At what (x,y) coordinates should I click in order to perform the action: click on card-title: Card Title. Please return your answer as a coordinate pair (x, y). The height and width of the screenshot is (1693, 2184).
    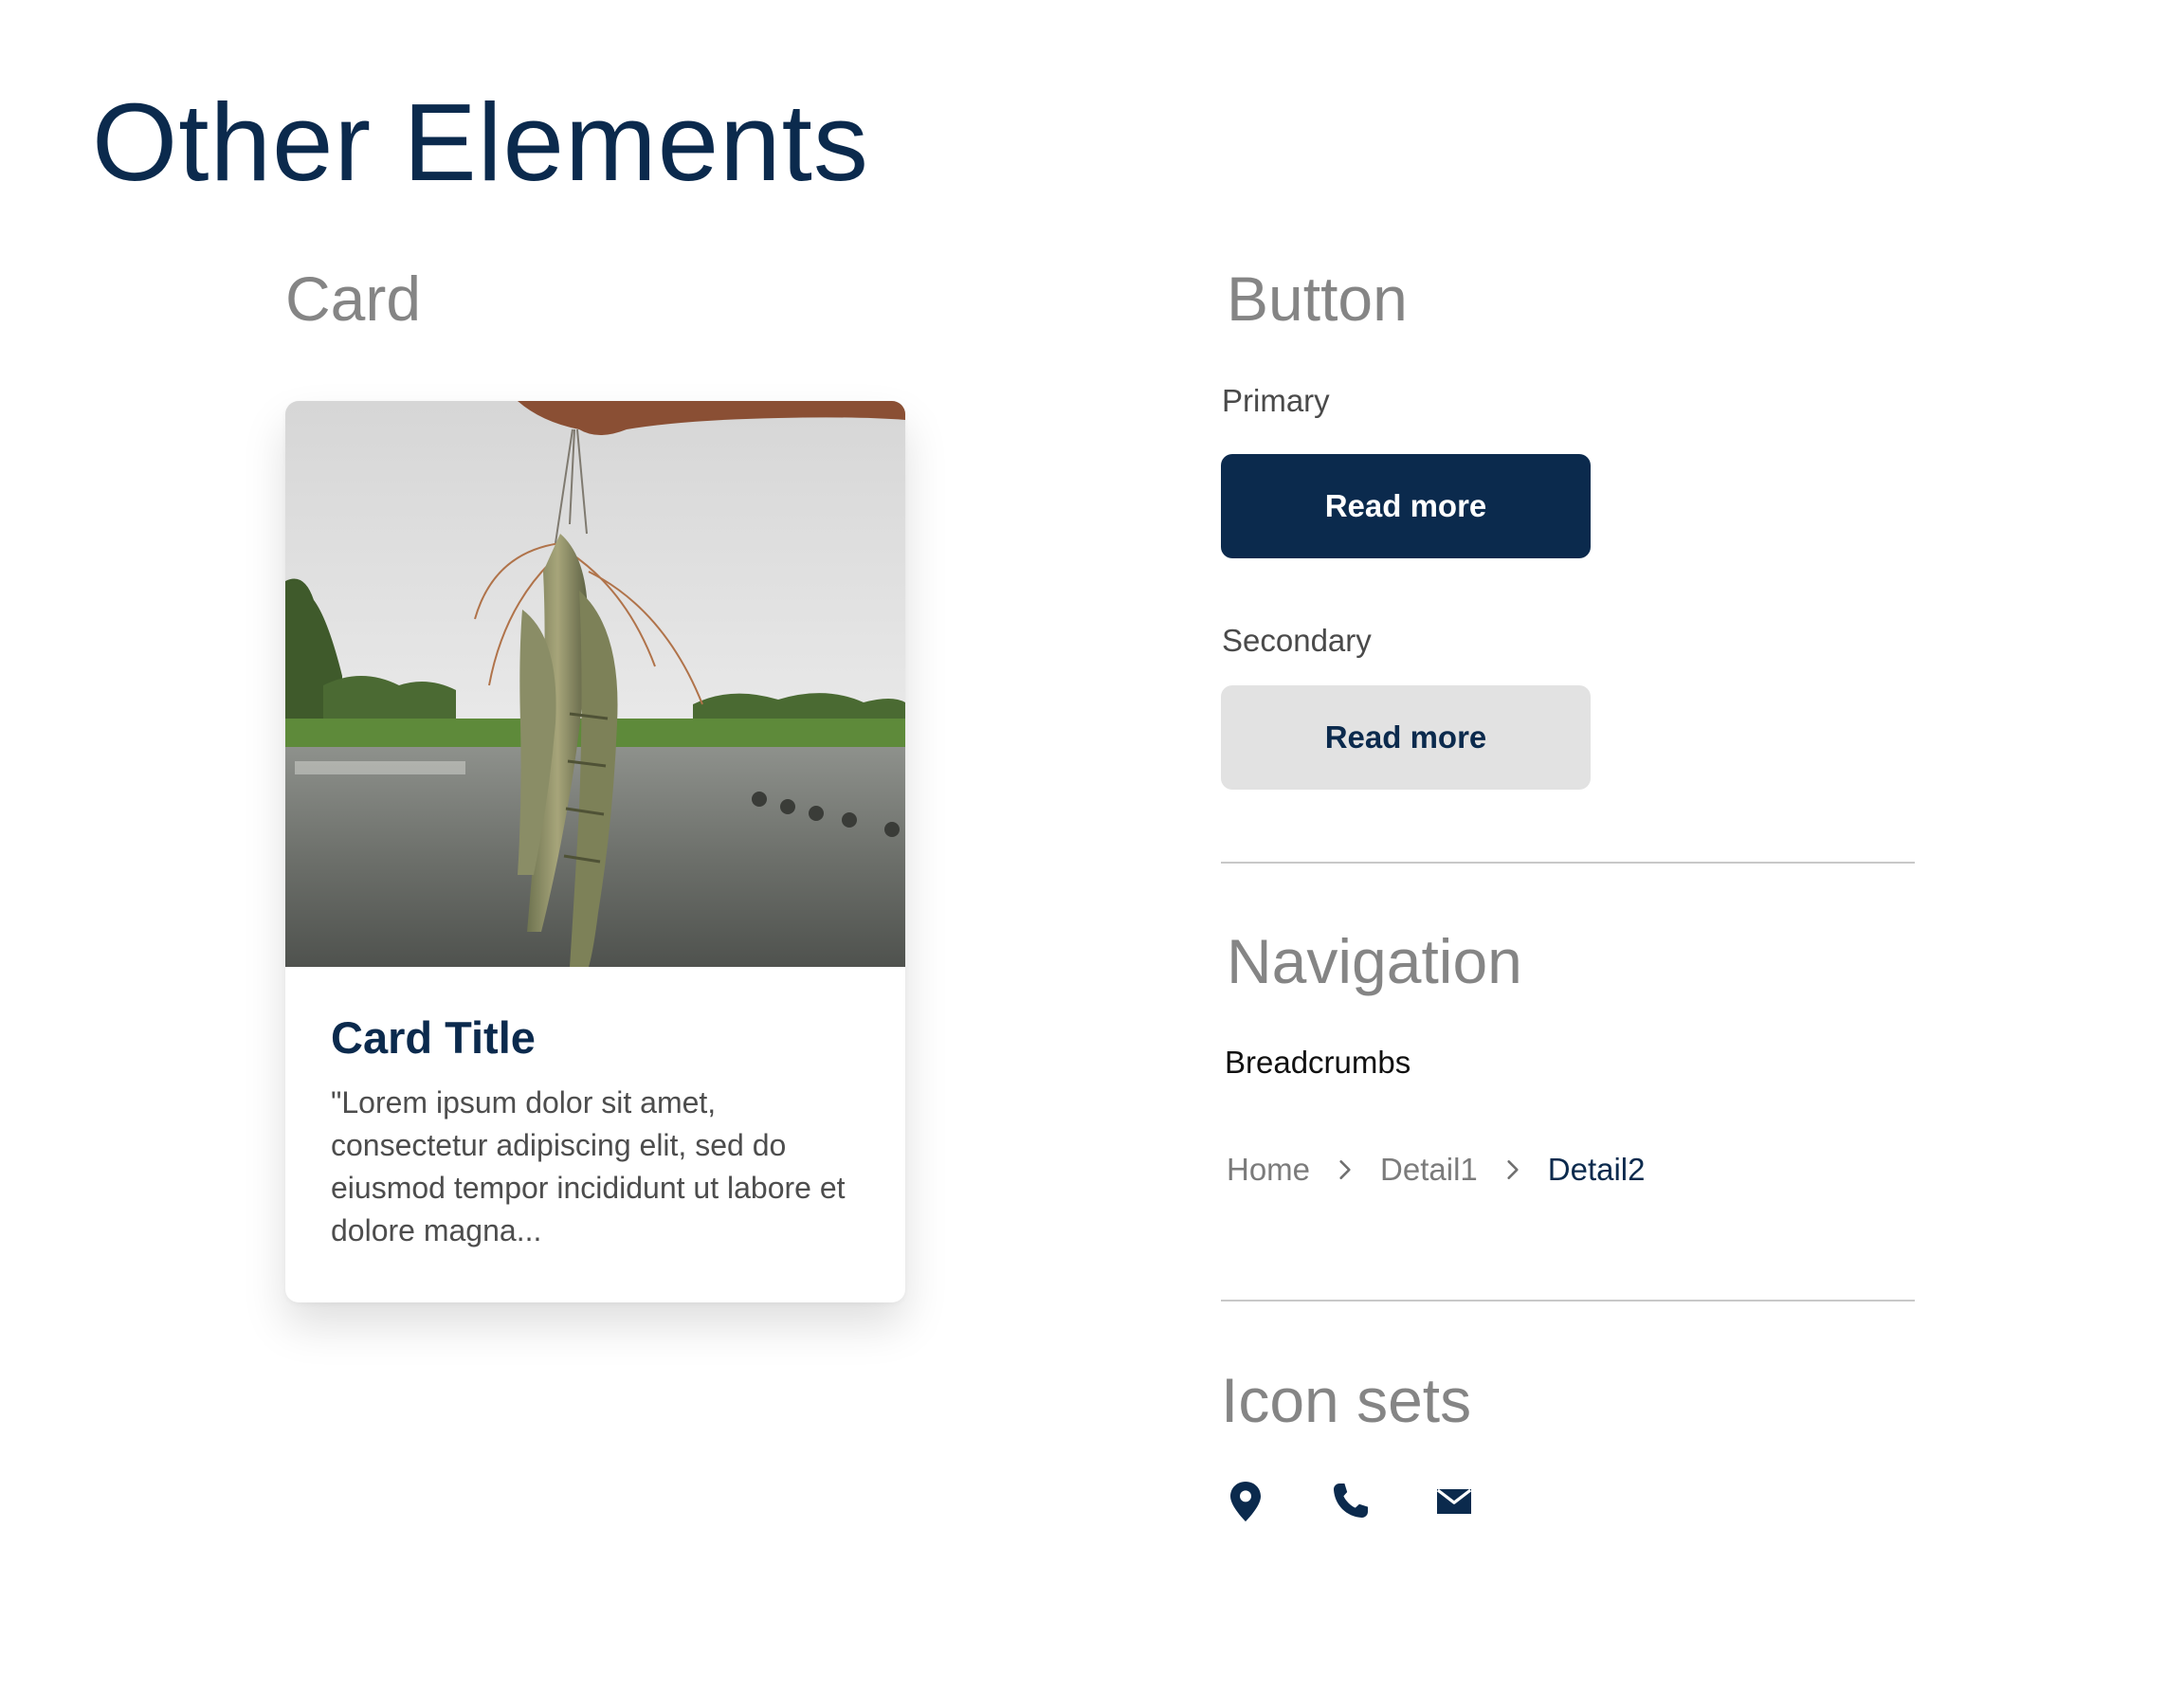
    Looking at the image, I should click on (433, 1037).